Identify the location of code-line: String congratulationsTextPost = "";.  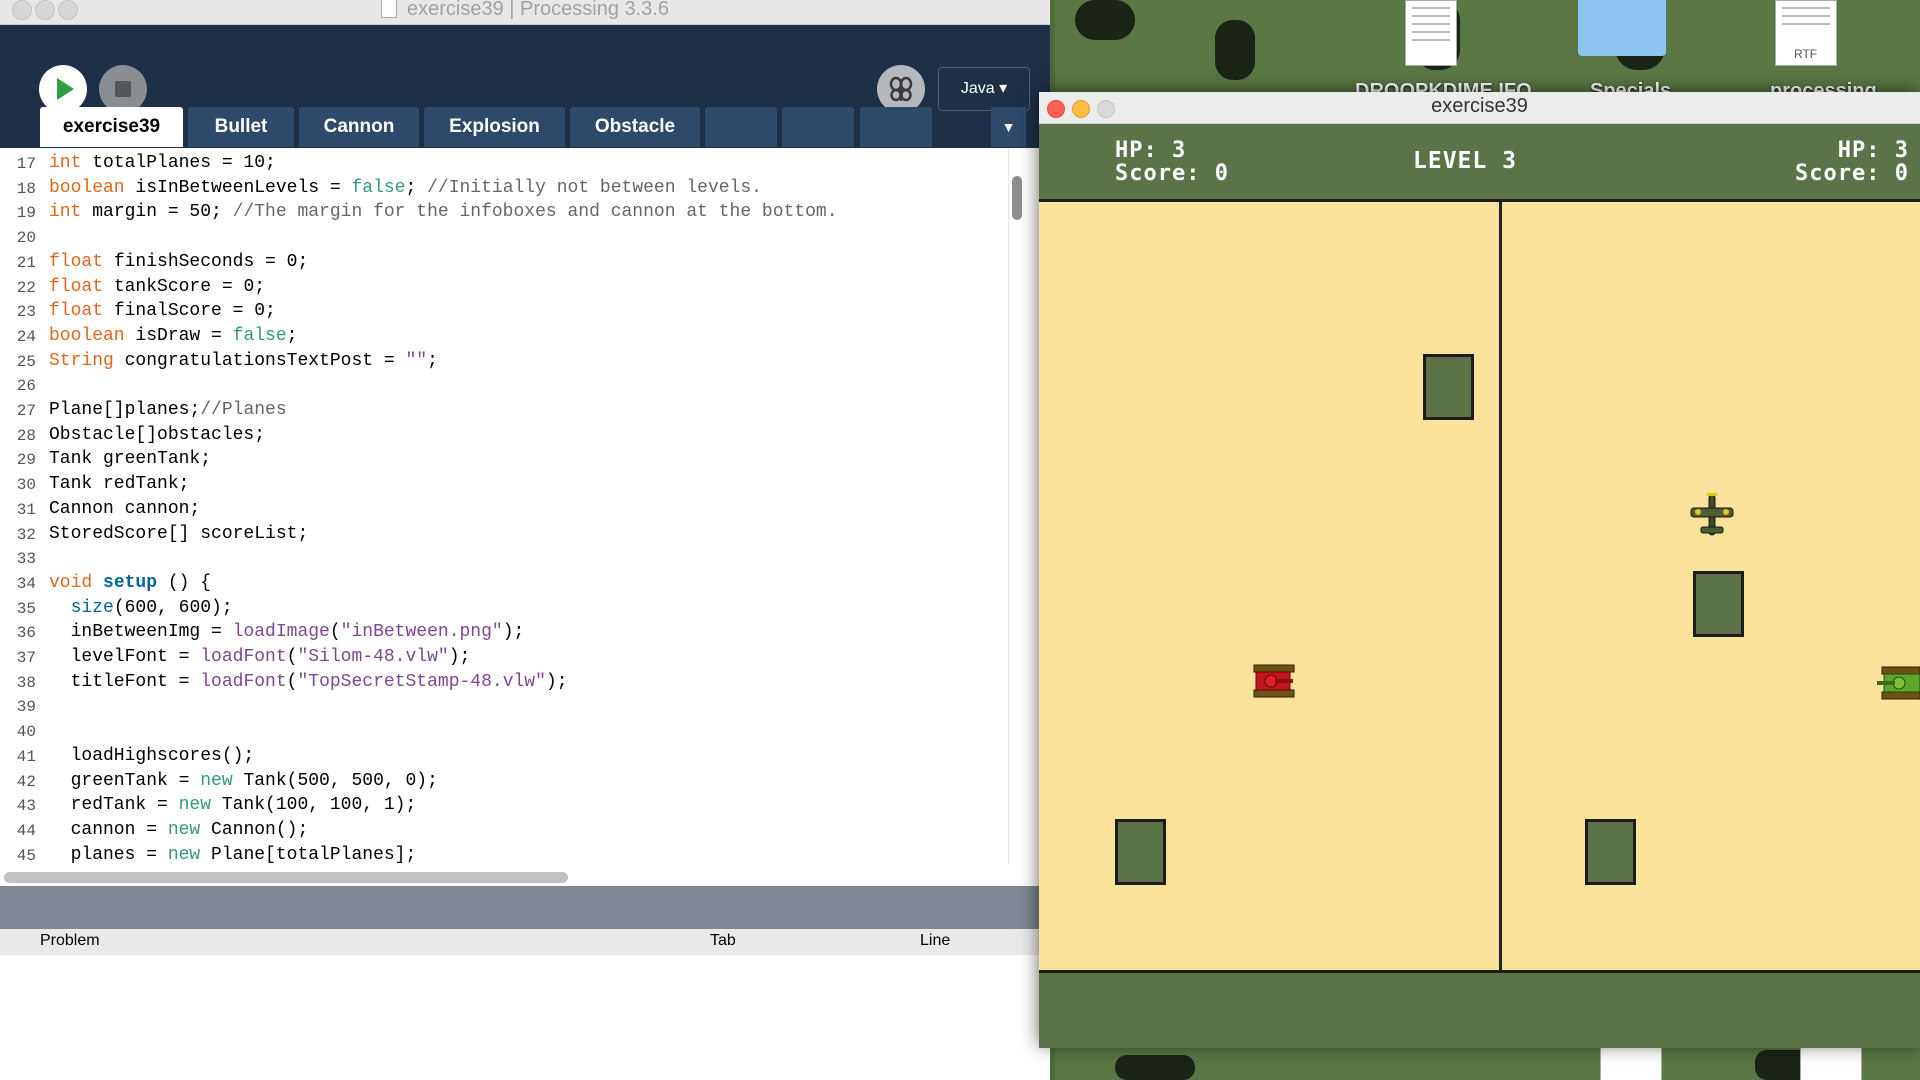
(243, 361).